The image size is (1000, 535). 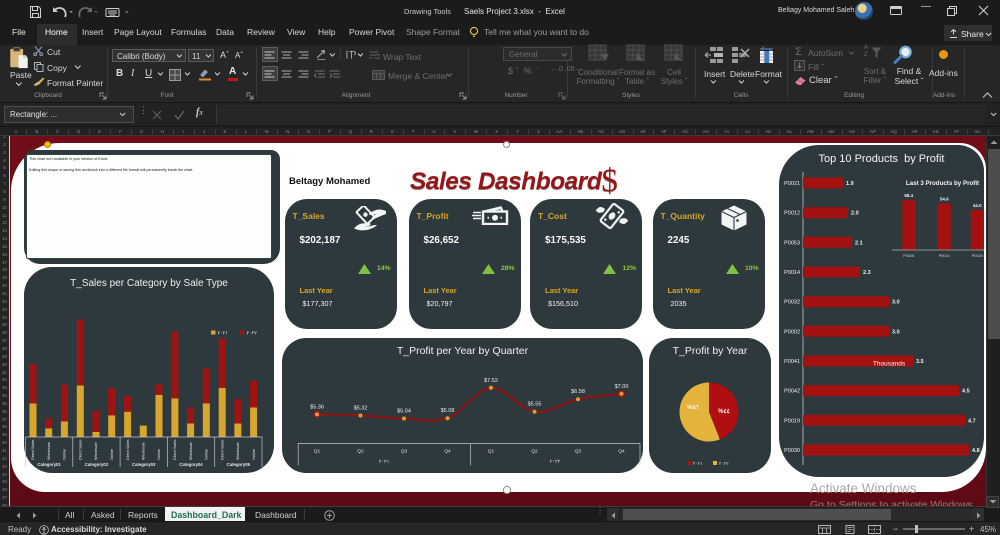 I want to click on svg-text: 2.1, so click(x=859, y=243).